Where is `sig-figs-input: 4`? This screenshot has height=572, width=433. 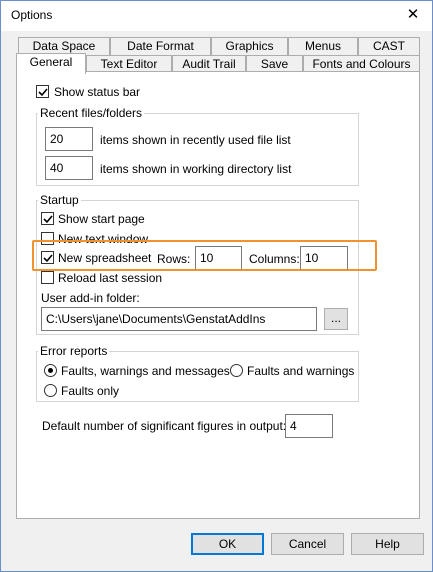
sig-figs-input: 4 is located at coordinates (309, 426).